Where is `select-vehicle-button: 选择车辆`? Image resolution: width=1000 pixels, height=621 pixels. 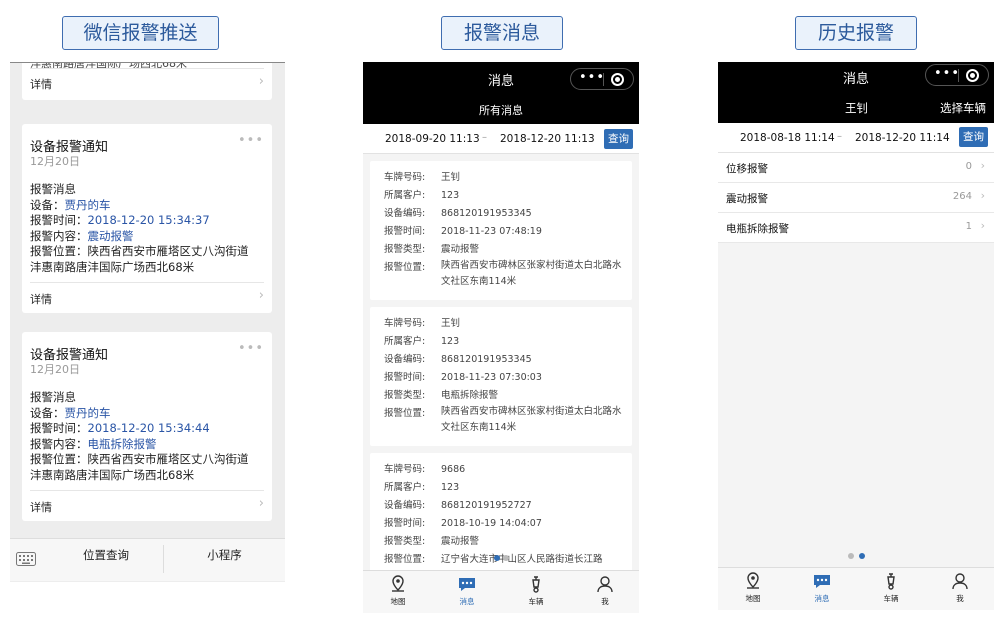 select-vehicle-button: 选择车辆 is located at coordinates (963, 108).